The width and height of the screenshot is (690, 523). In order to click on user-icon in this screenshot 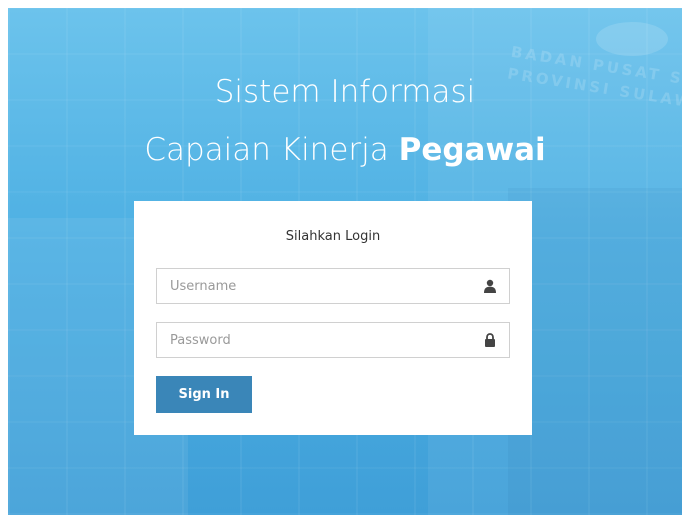, I will do `click(490, 286)`.